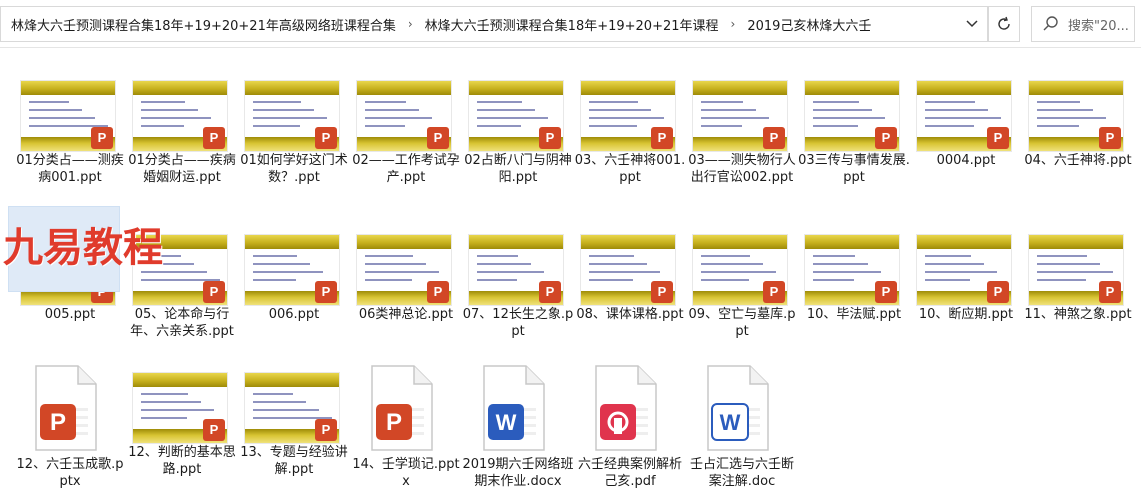  I want to click on file-name-label: 01分类占——测疾病001.ppt, so click(70, 169).